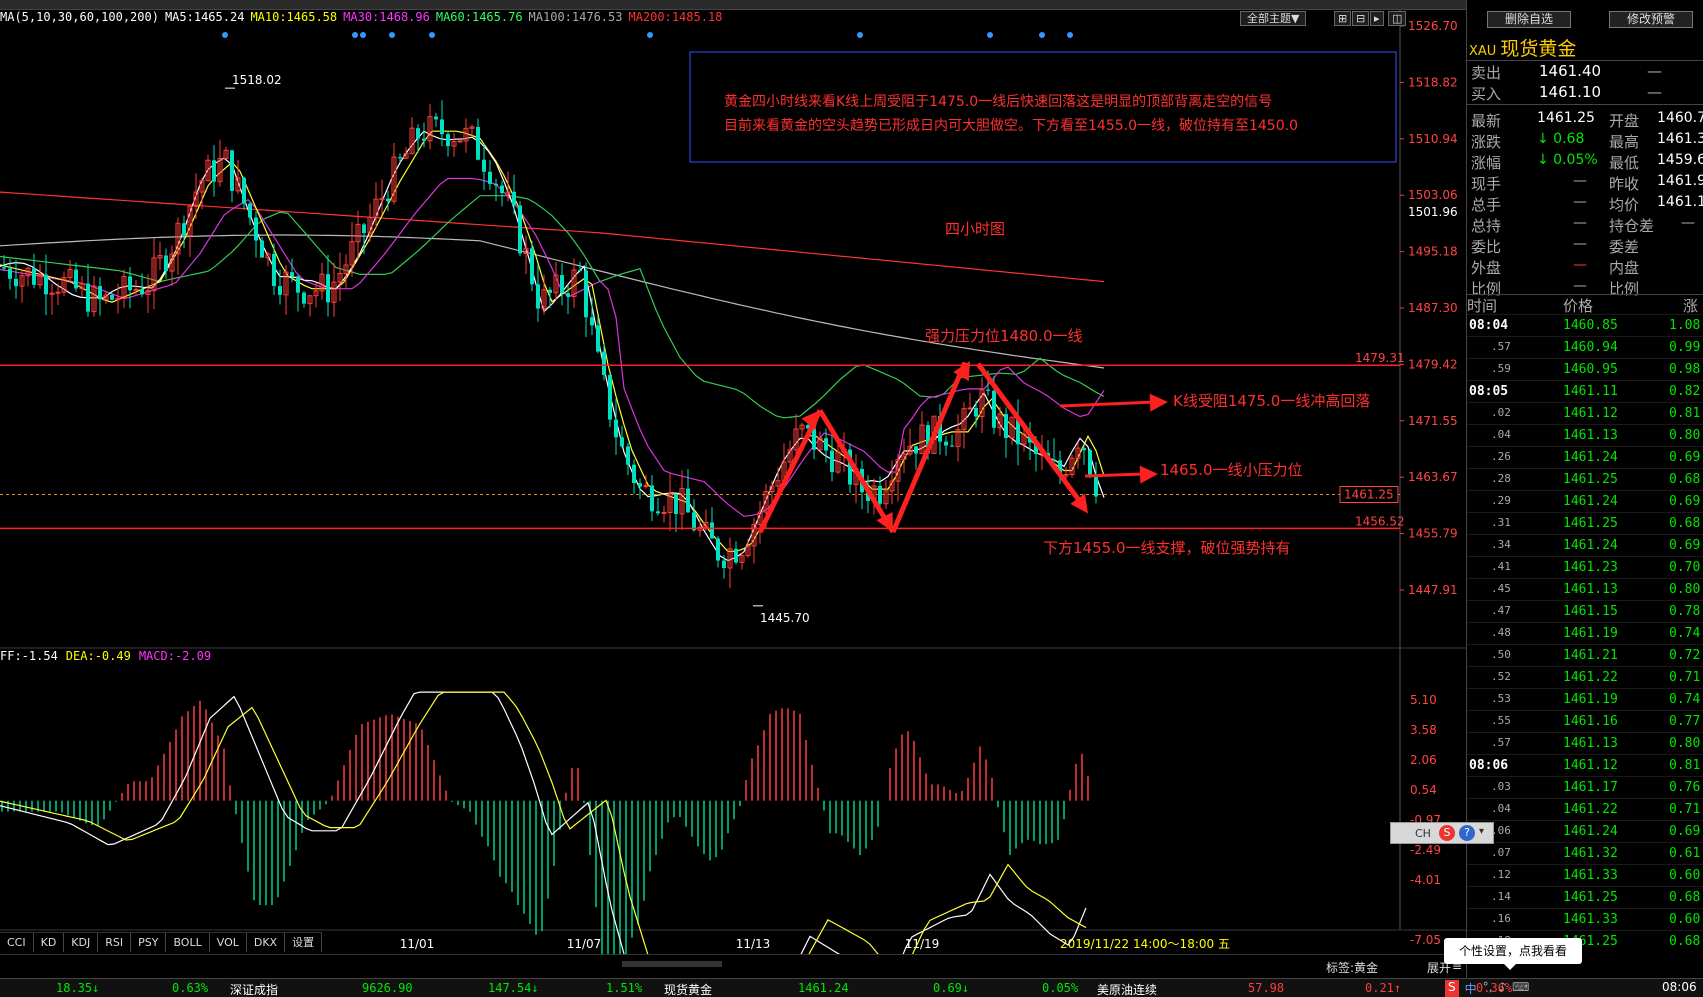 This screenshot has height=997, width=1703. What do you see at coordinates (1561, 139) in the screenshot?
I see `stat-value: ↓ 0.68` at bounding box center [1561, 139].